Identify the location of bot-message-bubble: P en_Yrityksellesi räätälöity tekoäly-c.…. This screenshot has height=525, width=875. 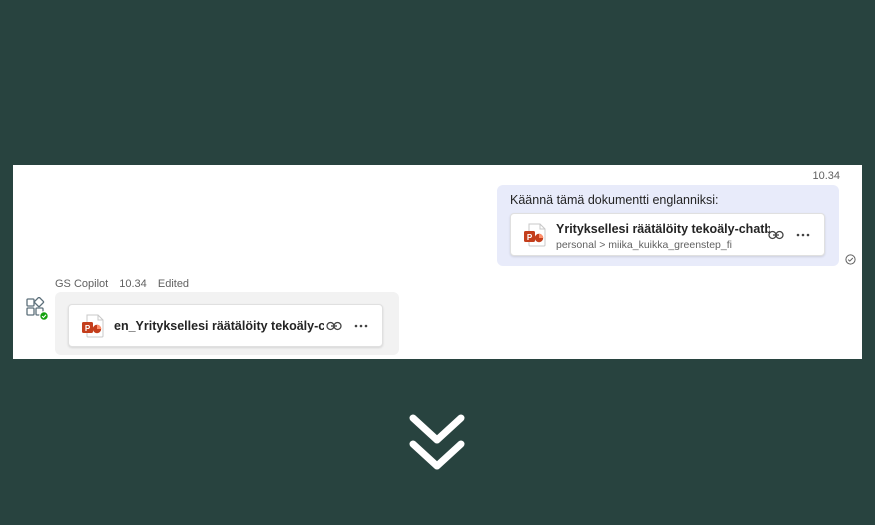
(227, 323).